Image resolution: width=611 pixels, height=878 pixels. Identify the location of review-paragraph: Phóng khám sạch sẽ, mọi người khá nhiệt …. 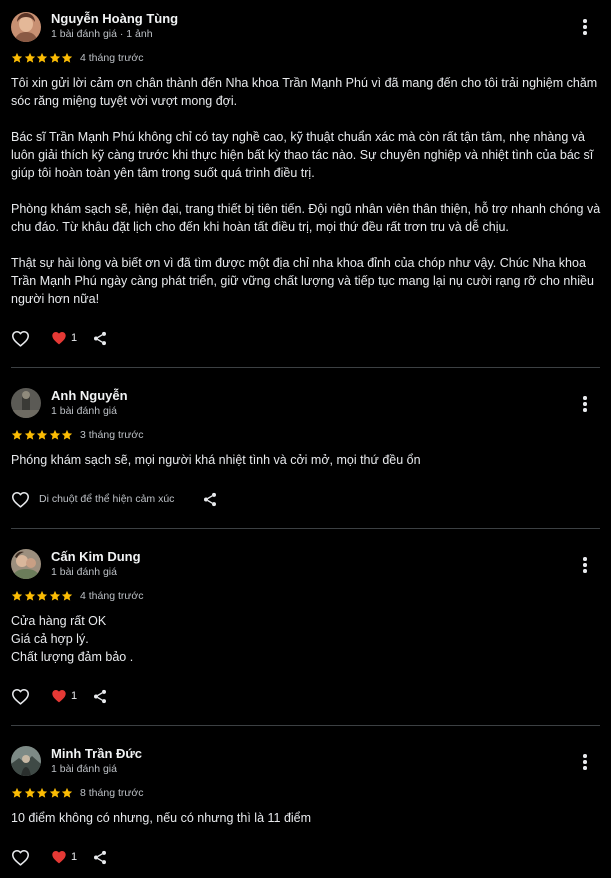
(216, 460).